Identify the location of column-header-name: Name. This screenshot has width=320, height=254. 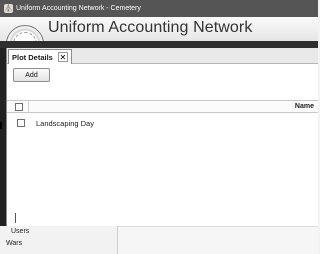
(304, 106).